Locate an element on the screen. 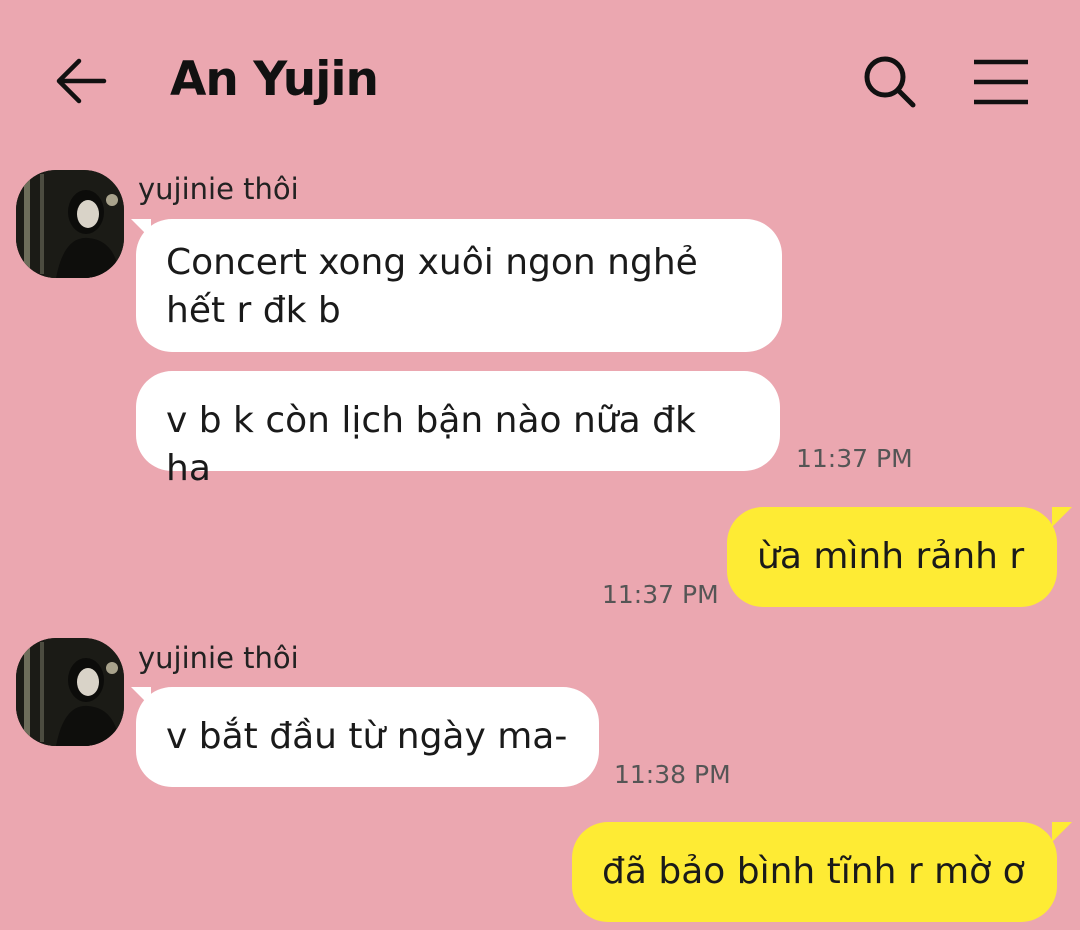 The width and height of the screenshot is (1080, 930). arrow-left-icon is located at coordinates (81, 81).